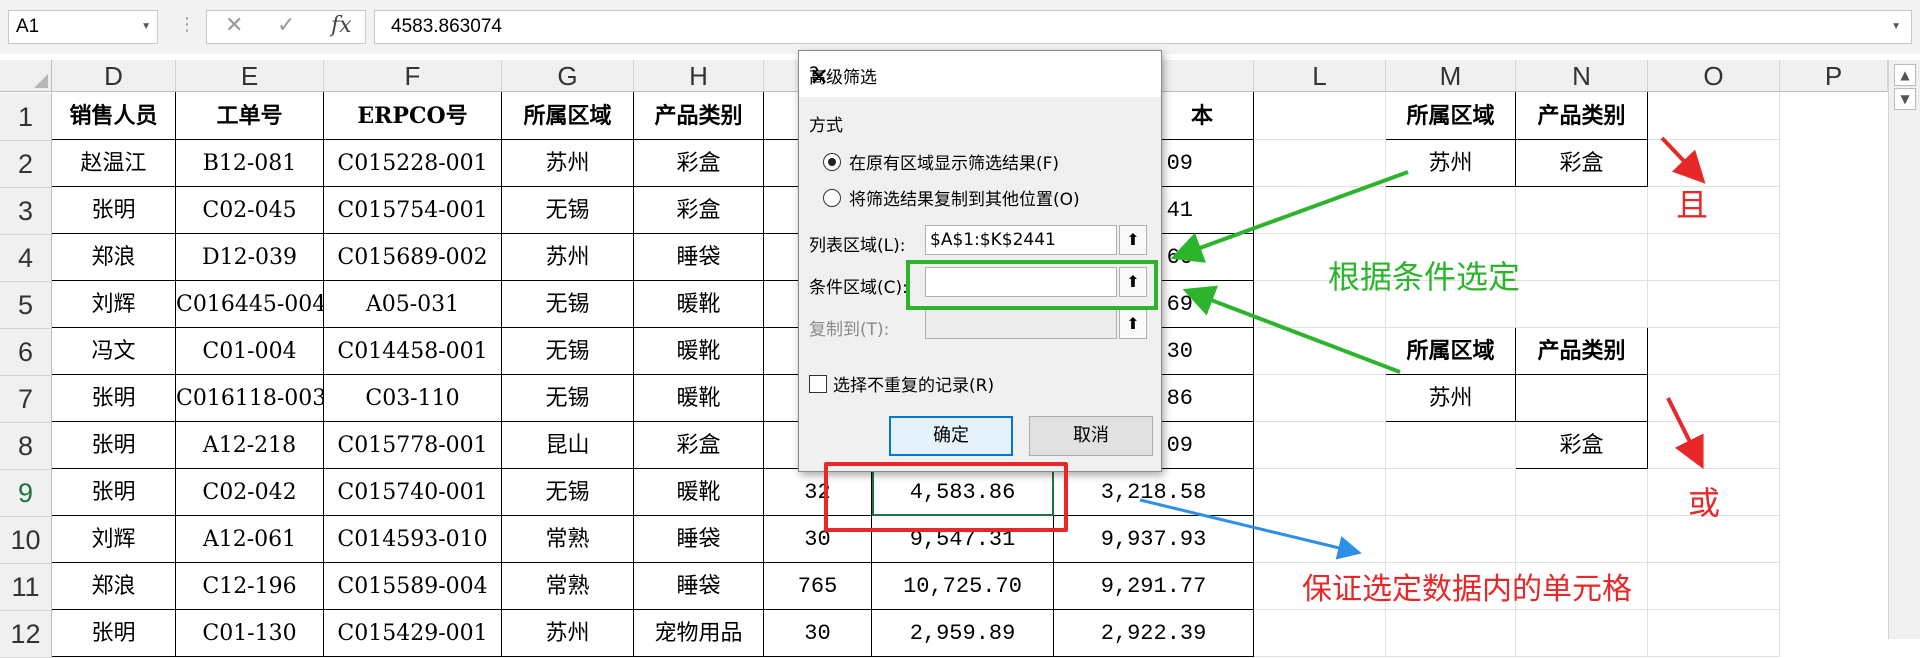  Describe the element at coordinates (1685, 433) in the screenshot. I see `red-arrow-or-icon` at that location.